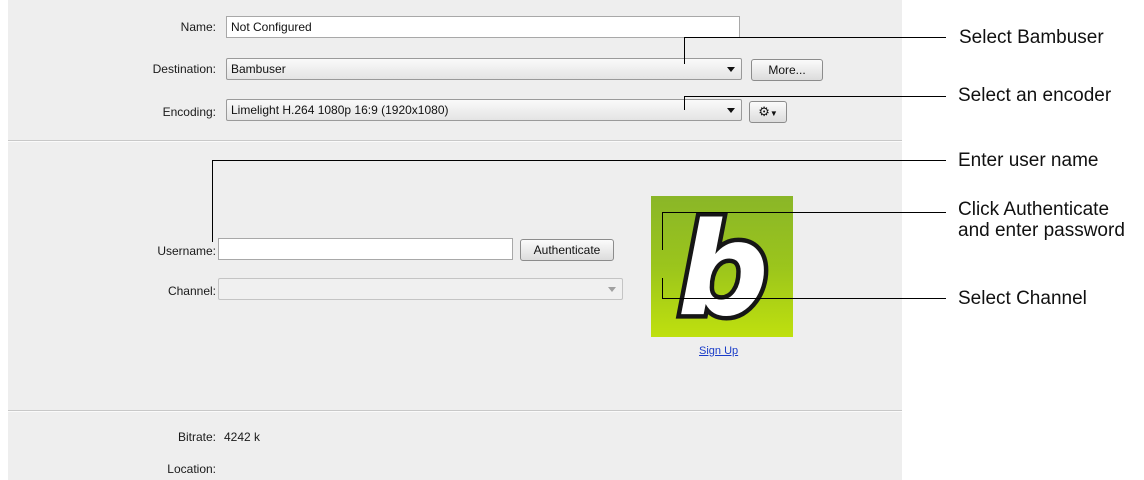 The height and width of the screenshot is (480, 1144). I want to click on encoding-label: Encoding:, so click(189, 112).